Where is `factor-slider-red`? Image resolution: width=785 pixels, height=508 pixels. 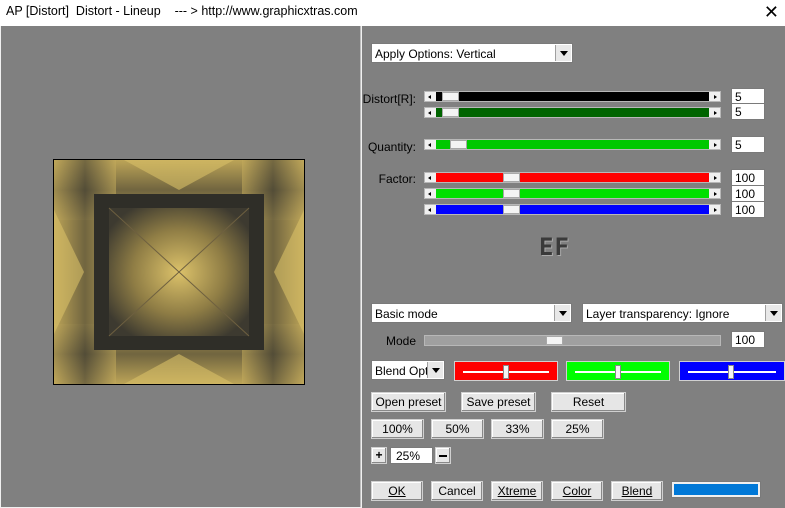
factor-slider-red is located at coordinates (572, 177).